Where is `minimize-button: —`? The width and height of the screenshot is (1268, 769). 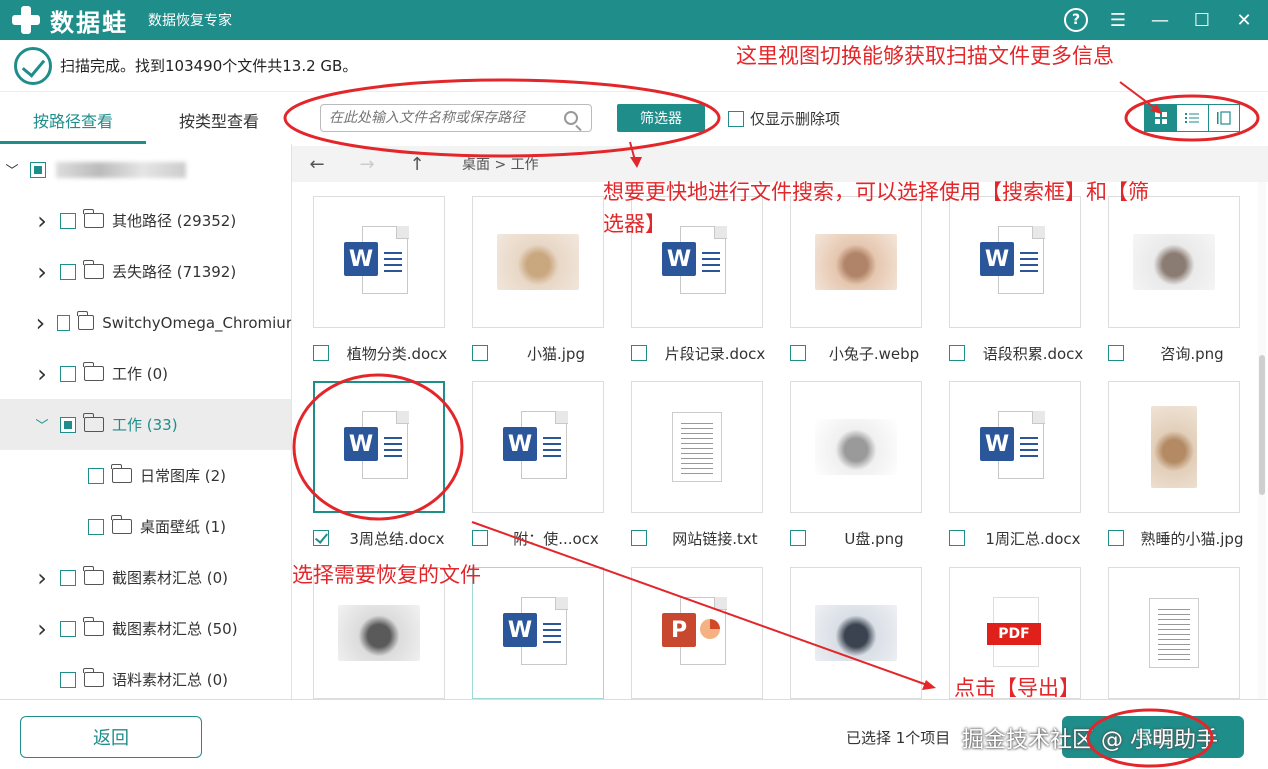 minimize-button: — is located at coordinates (1160, 20).